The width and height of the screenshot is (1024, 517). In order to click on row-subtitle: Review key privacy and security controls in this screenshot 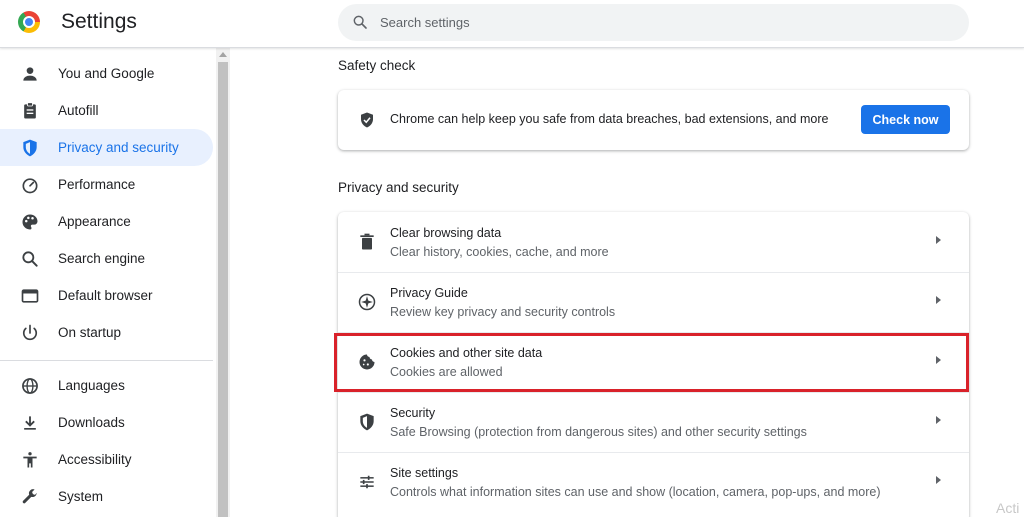, I will do `click(503, 312)`.